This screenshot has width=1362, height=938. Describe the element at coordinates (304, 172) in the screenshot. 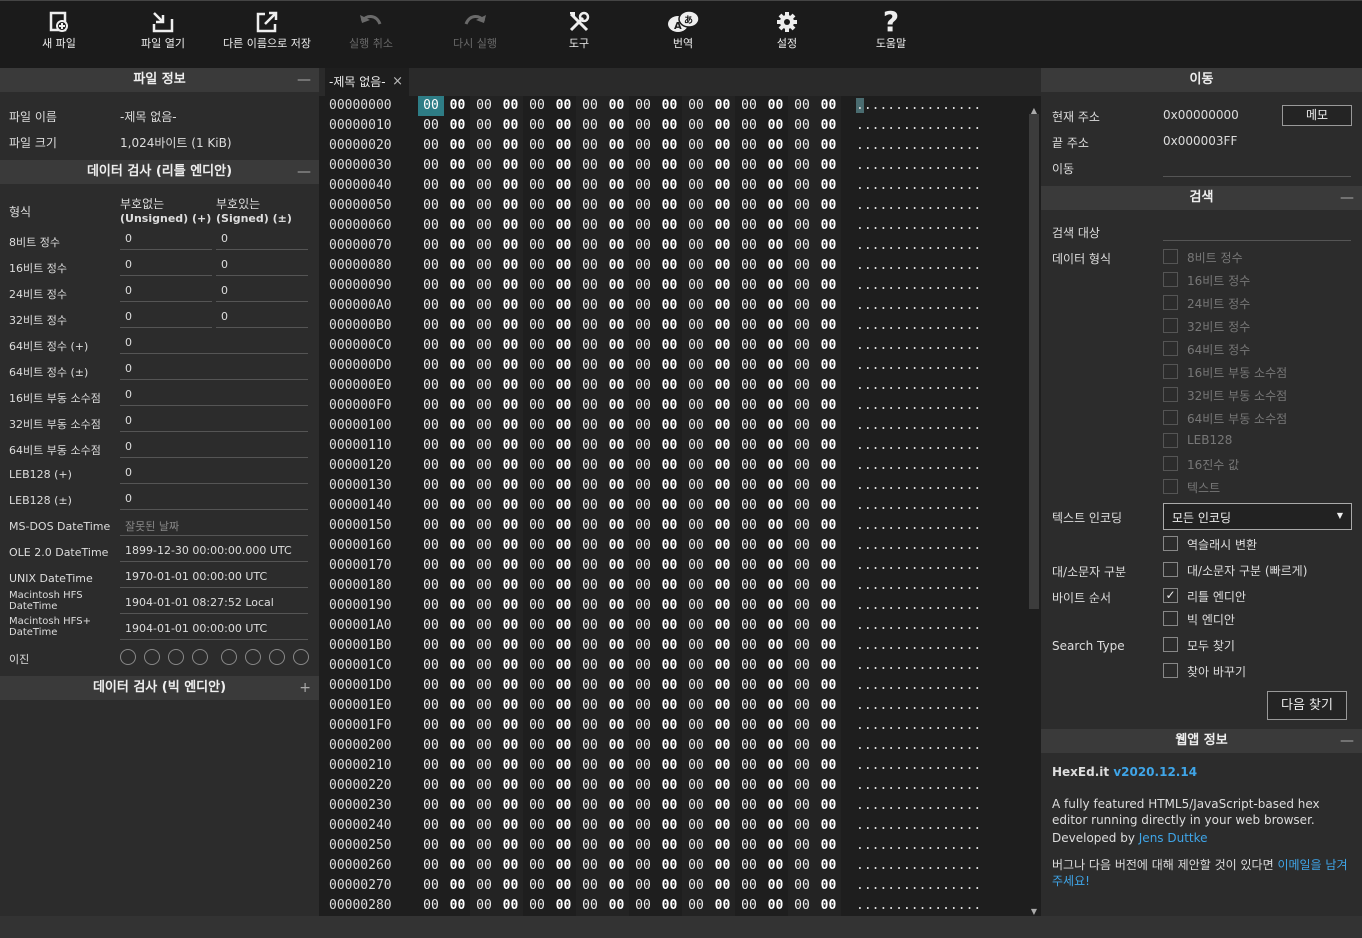

I see `collapse-toggle: —` at that location.